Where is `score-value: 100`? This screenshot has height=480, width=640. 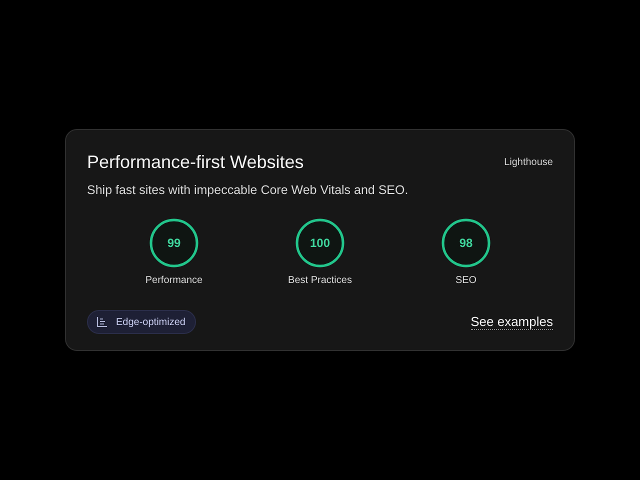 score-value: 100 is located at coordinates (320, 243).